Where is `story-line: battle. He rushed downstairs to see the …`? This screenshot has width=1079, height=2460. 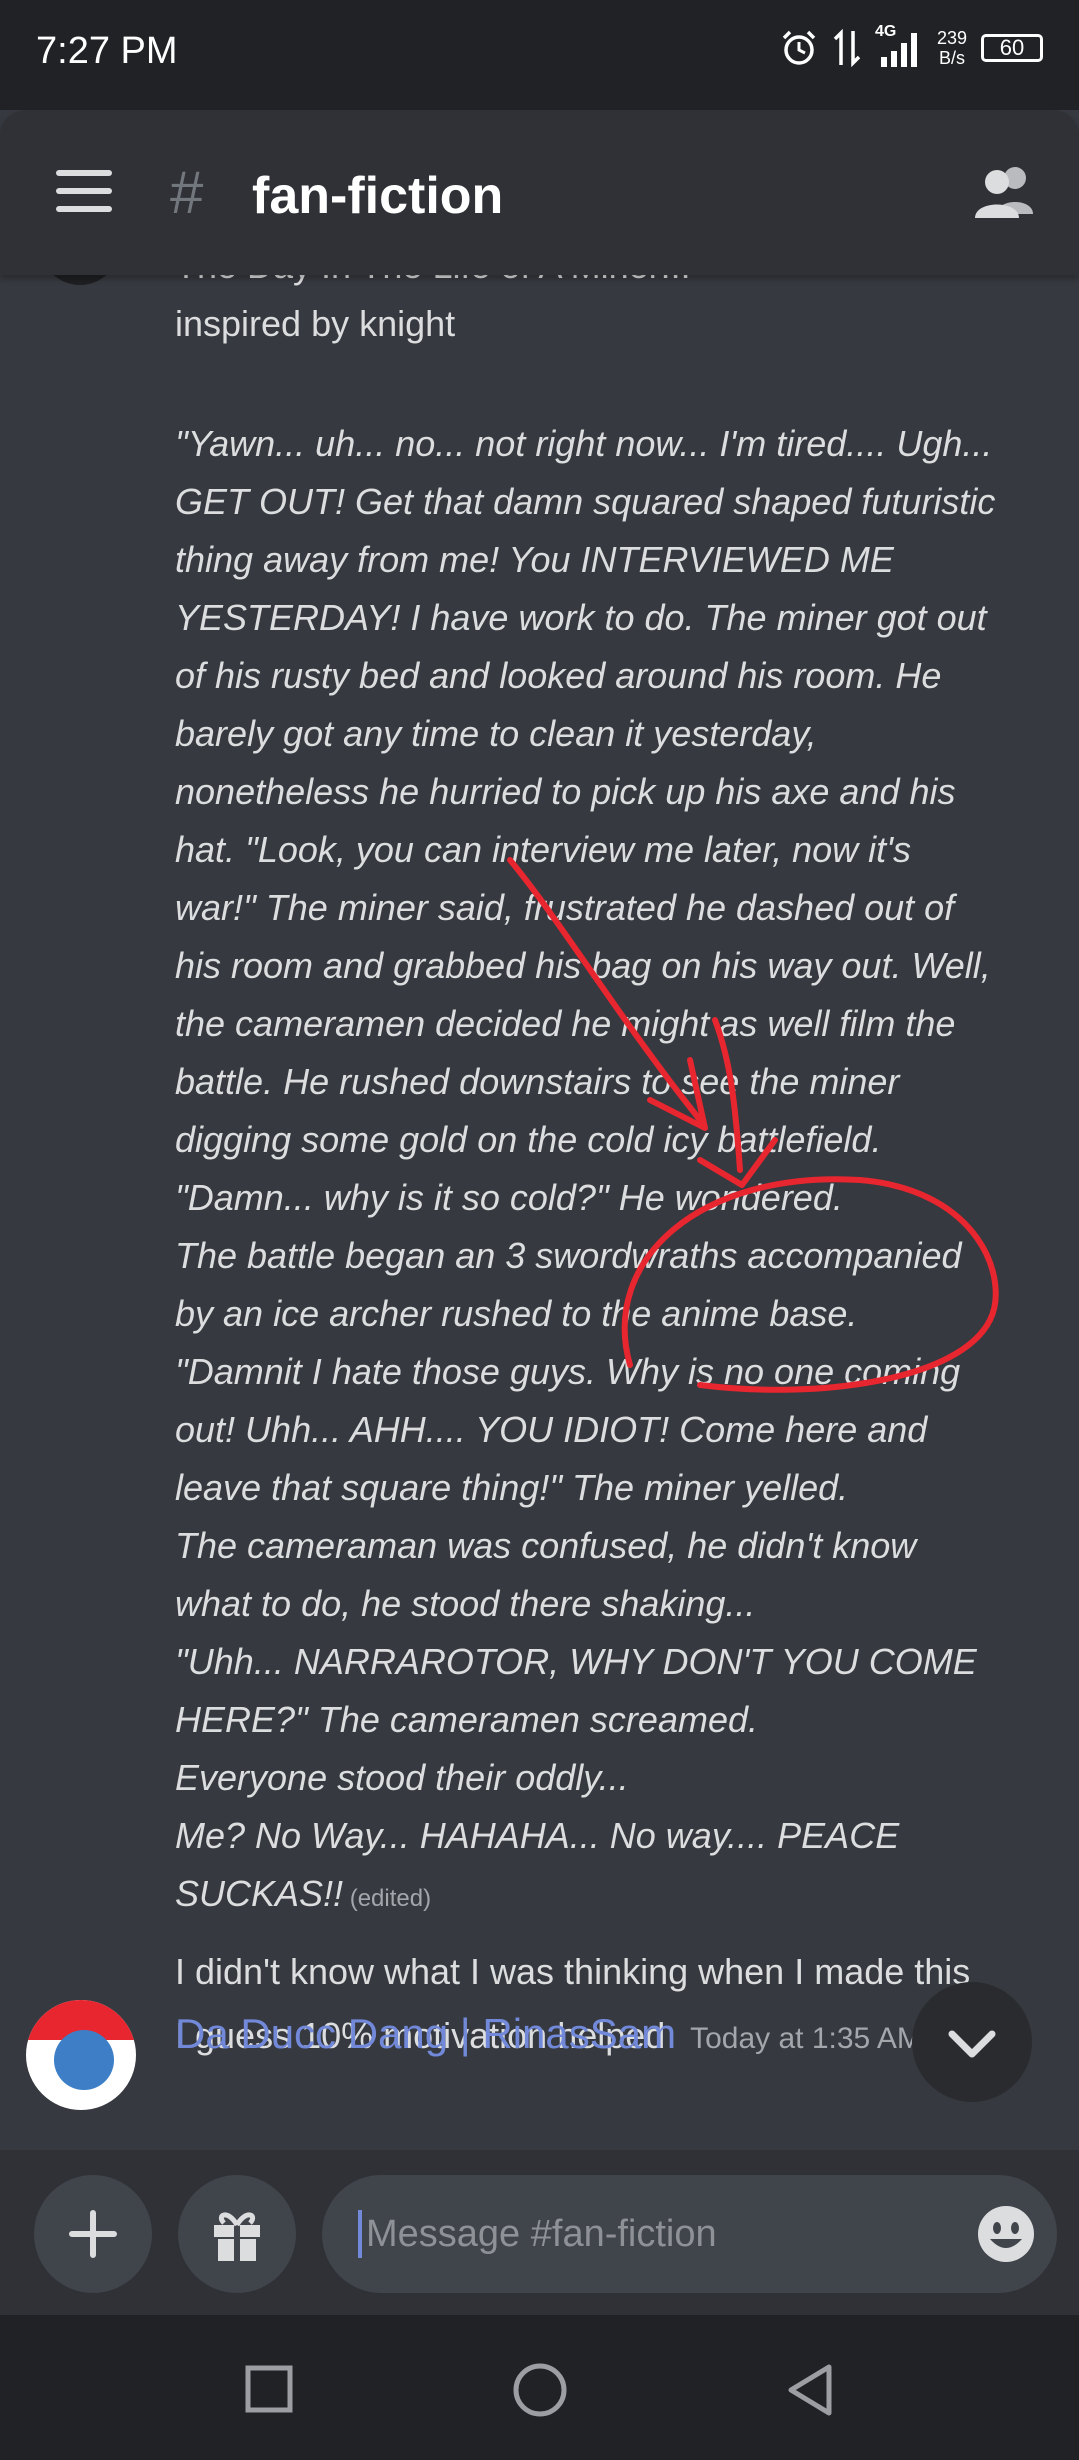 story-line: battle. He rushed downstairs to see the … is located at coordinates (537, 1081).